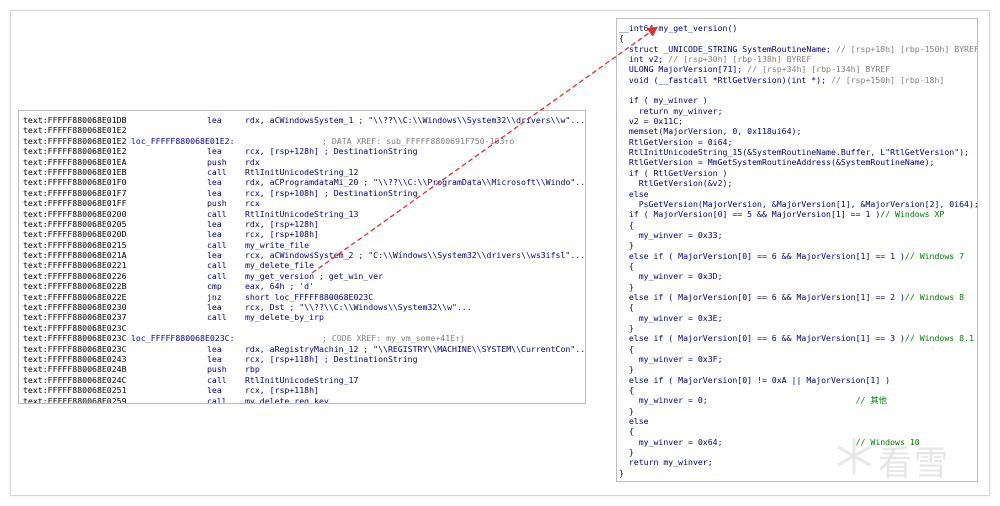 The width and height of the screenshot is (1000, 506). I want to click on asm-label: loc_FFFFF880068E023C:, so click(183, 338).